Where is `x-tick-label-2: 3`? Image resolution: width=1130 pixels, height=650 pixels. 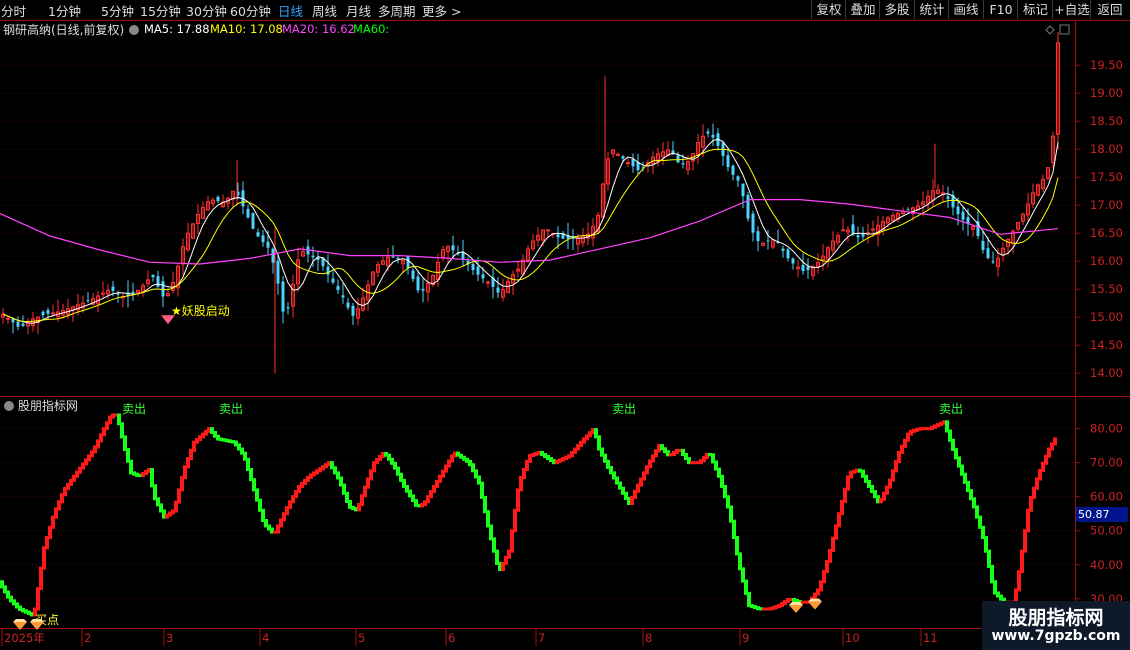
x-tick-label-2: 3 is located at coordinates (169, 638).